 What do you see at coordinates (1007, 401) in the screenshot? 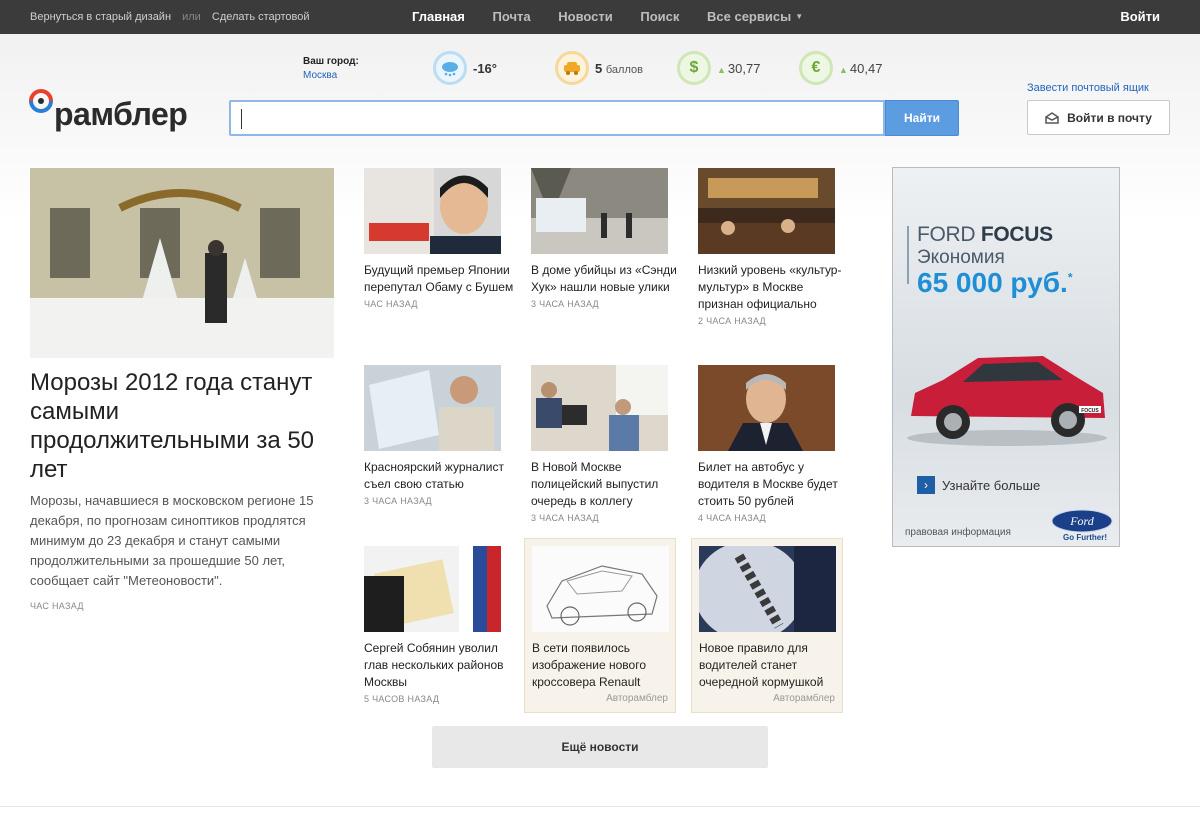
I see `car-image: FOCUS` at bounding box center [1007, 401].